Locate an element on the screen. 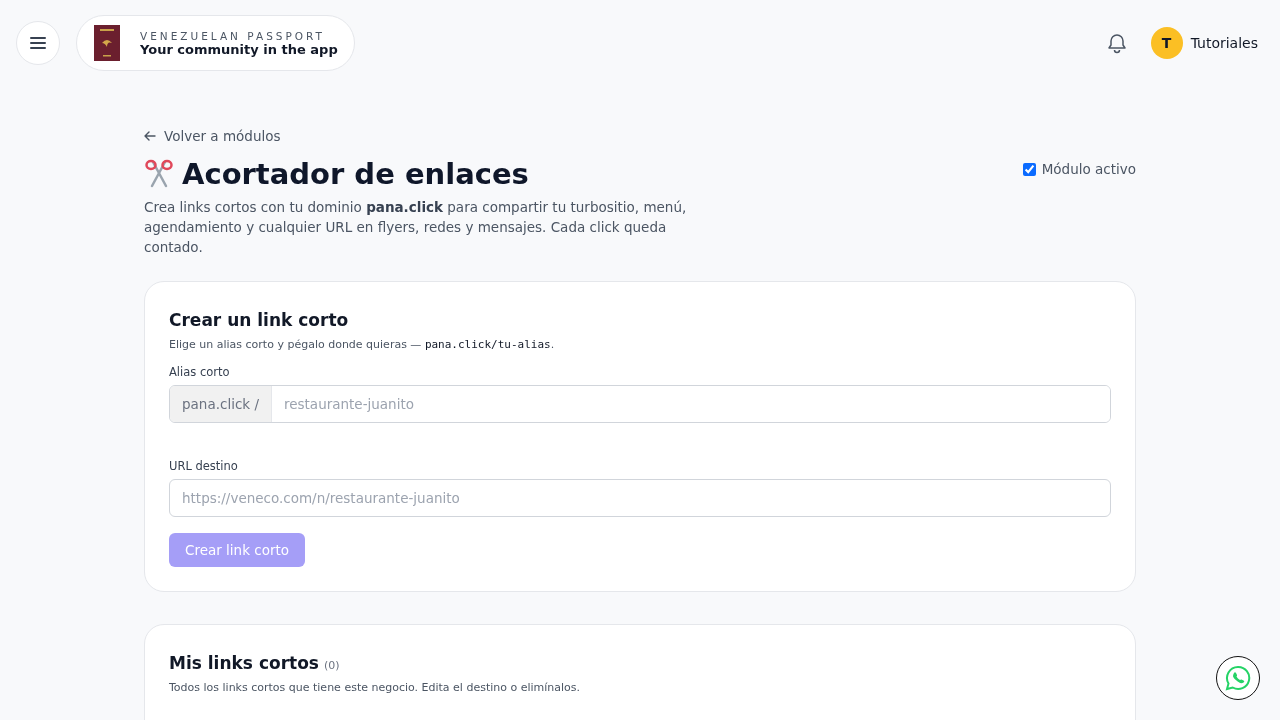  menu-button is located at coordinates (38, 43).